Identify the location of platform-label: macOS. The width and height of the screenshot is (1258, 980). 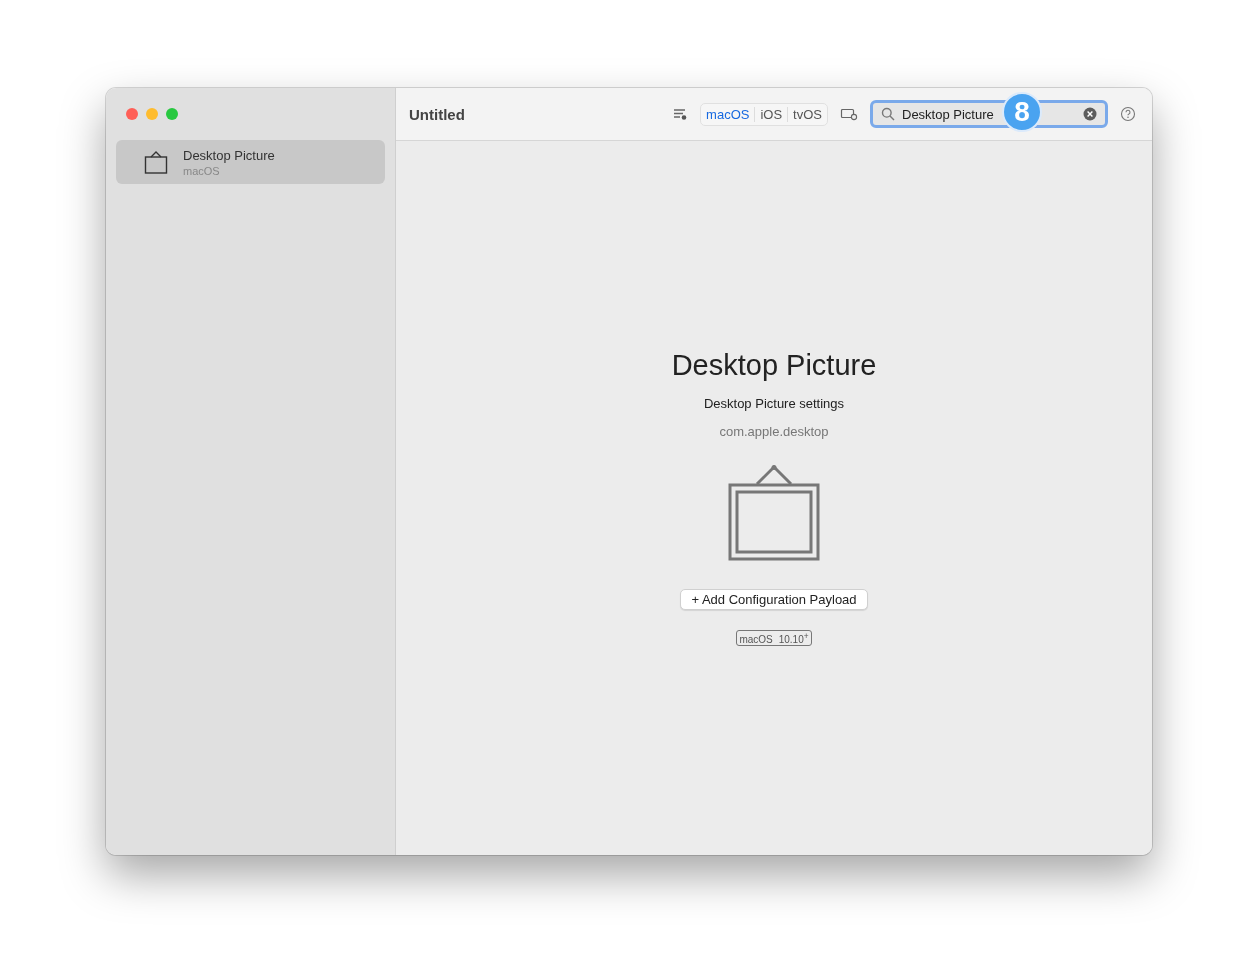
(756, 640).